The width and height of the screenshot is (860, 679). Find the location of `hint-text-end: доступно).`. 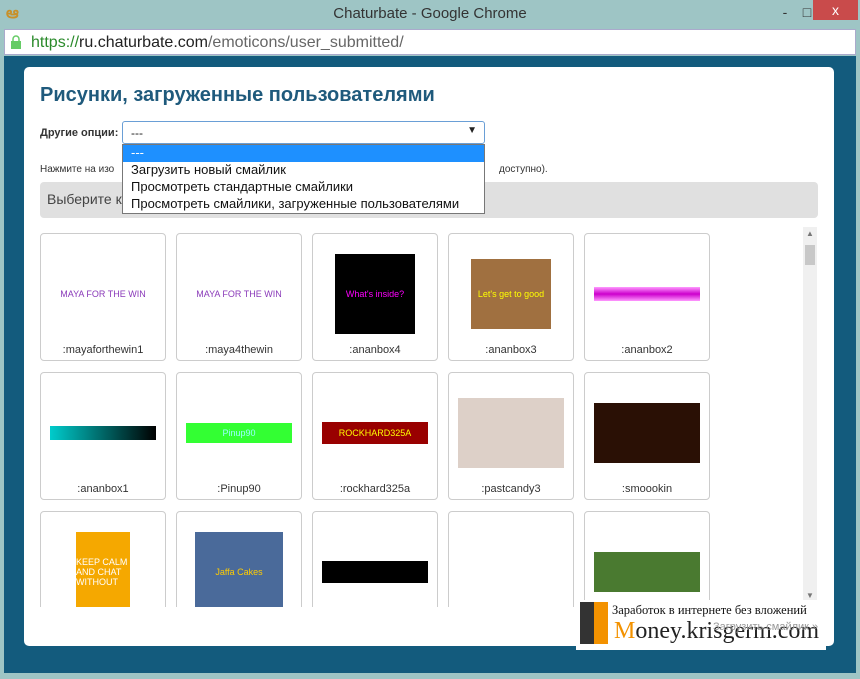

hint-text-end: доступно). is located at coordinates (523, 169).